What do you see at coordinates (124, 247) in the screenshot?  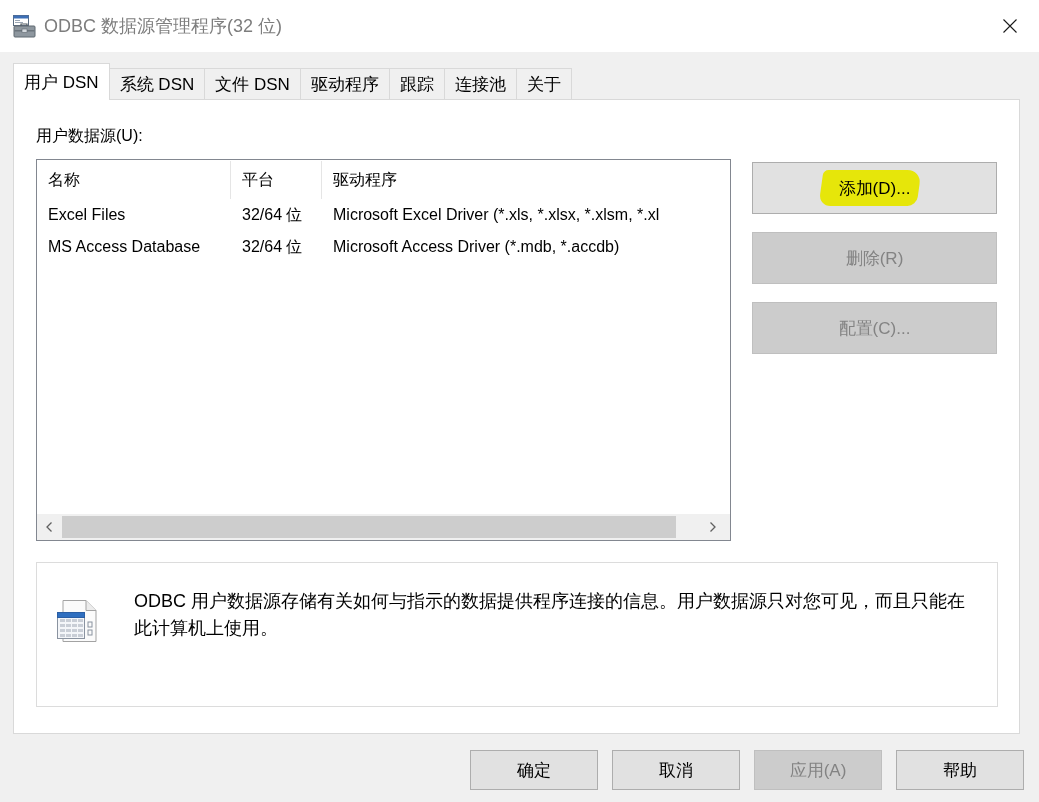 I see `table-cell-text: MS Access Database` at bounding box center [124, 247].